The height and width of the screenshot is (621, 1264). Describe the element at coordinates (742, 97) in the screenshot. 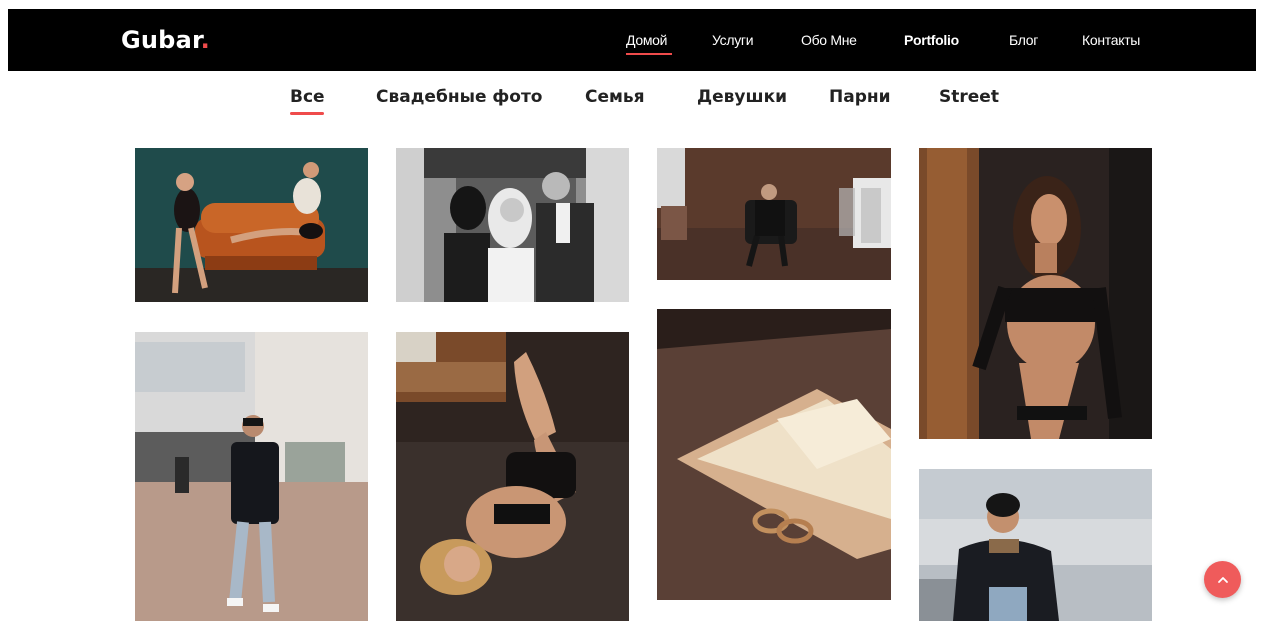

I see `filter-girls: Девушки` at that location.